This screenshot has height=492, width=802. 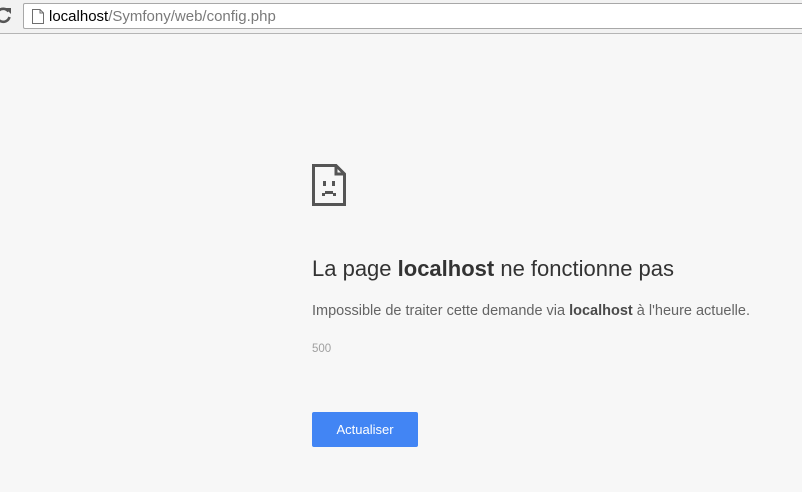 What do you see at coordinates (192, 16) in the screenshot?
I see `url-path: /Symfony/web/config.php` at bounding box center [192, 16].